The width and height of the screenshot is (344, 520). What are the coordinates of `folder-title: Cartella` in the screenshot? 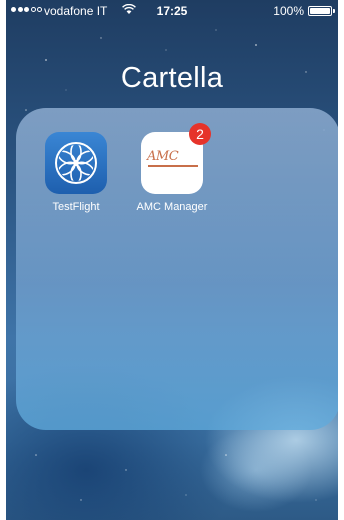 It's located at (172, 78).